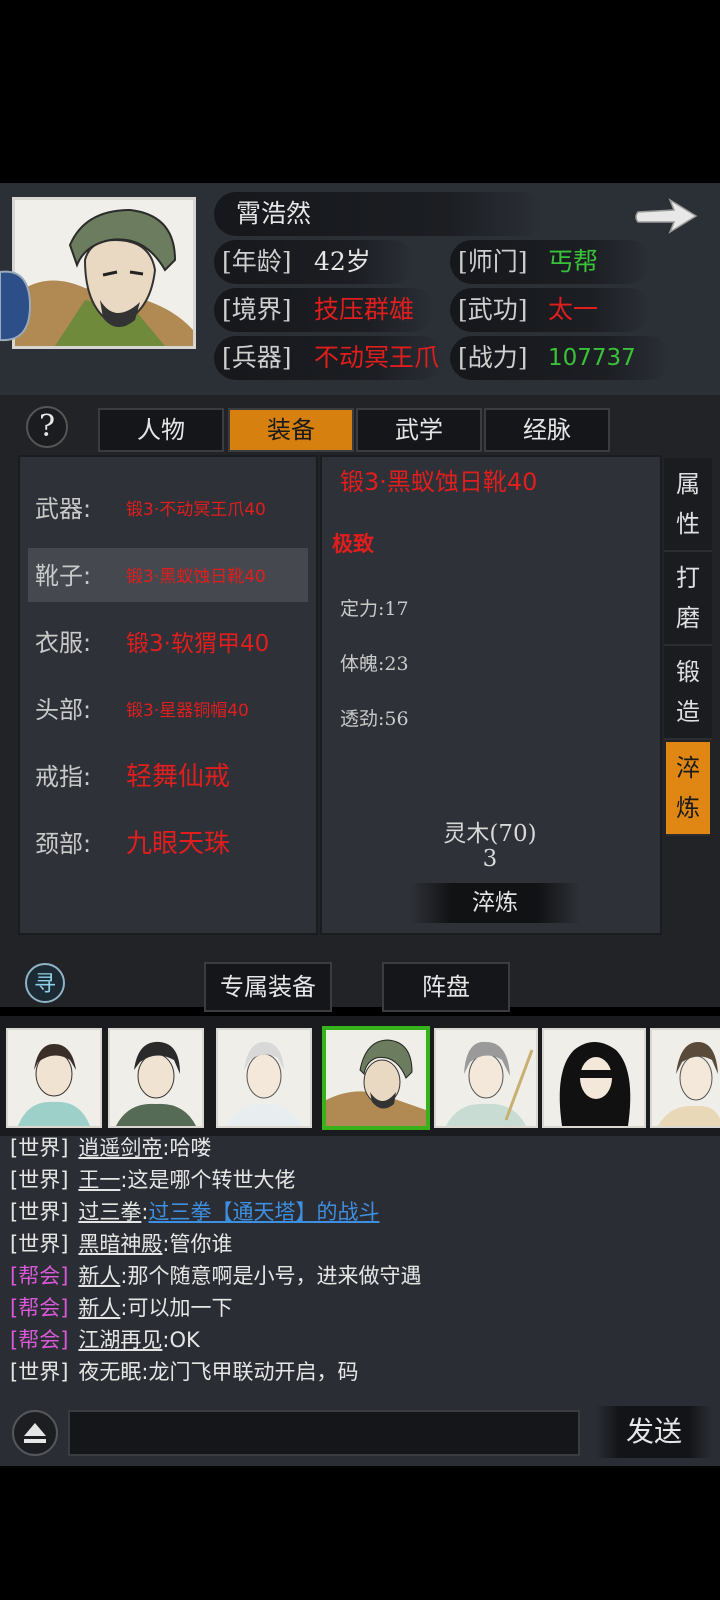 Image resolution: width=720 pixels, height=1600 pixels. What do you see at coordinates (196, 510) in the screenshot?
I see `slot-value: 锻3·不动冥王爪40` at bounding box center [196, 510].